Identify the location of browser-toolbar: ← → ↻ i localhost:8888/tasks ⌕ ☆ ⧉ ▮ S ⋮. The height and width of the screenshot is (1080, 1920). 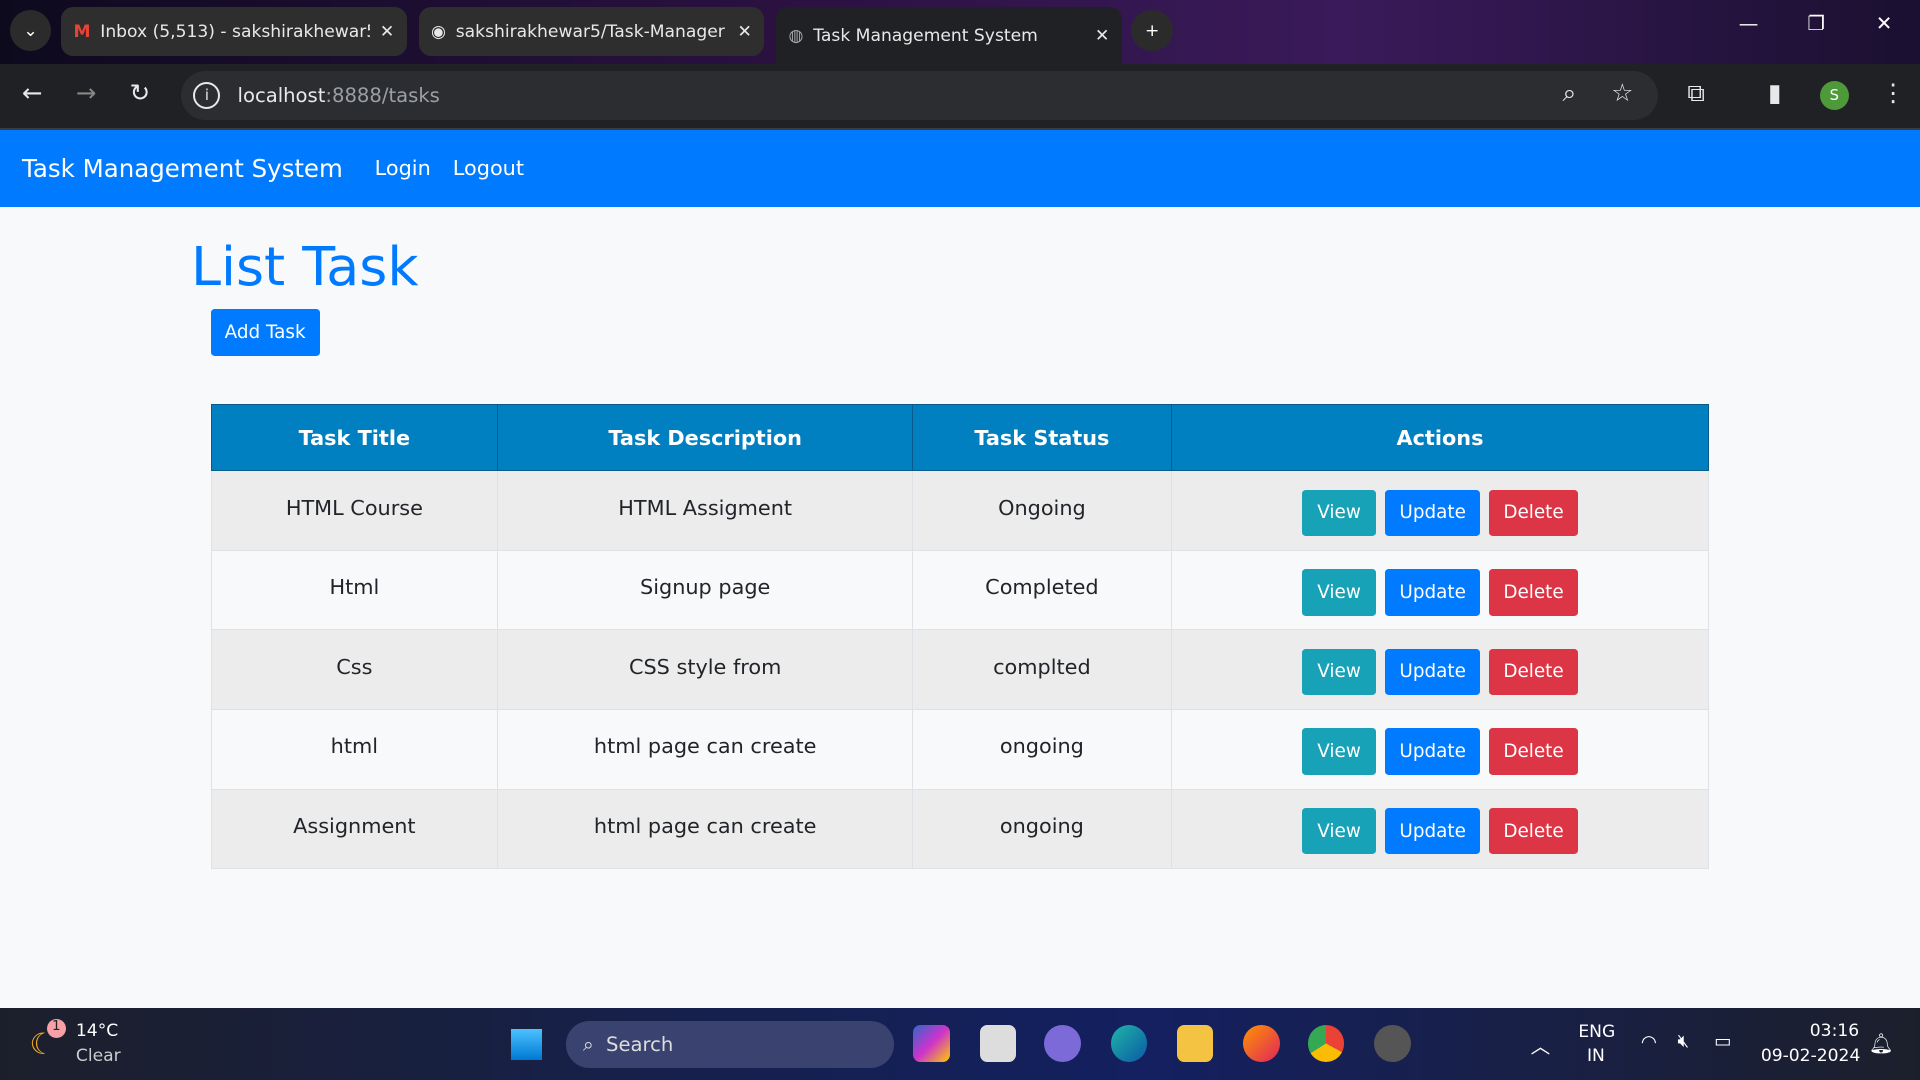
(960, 96).